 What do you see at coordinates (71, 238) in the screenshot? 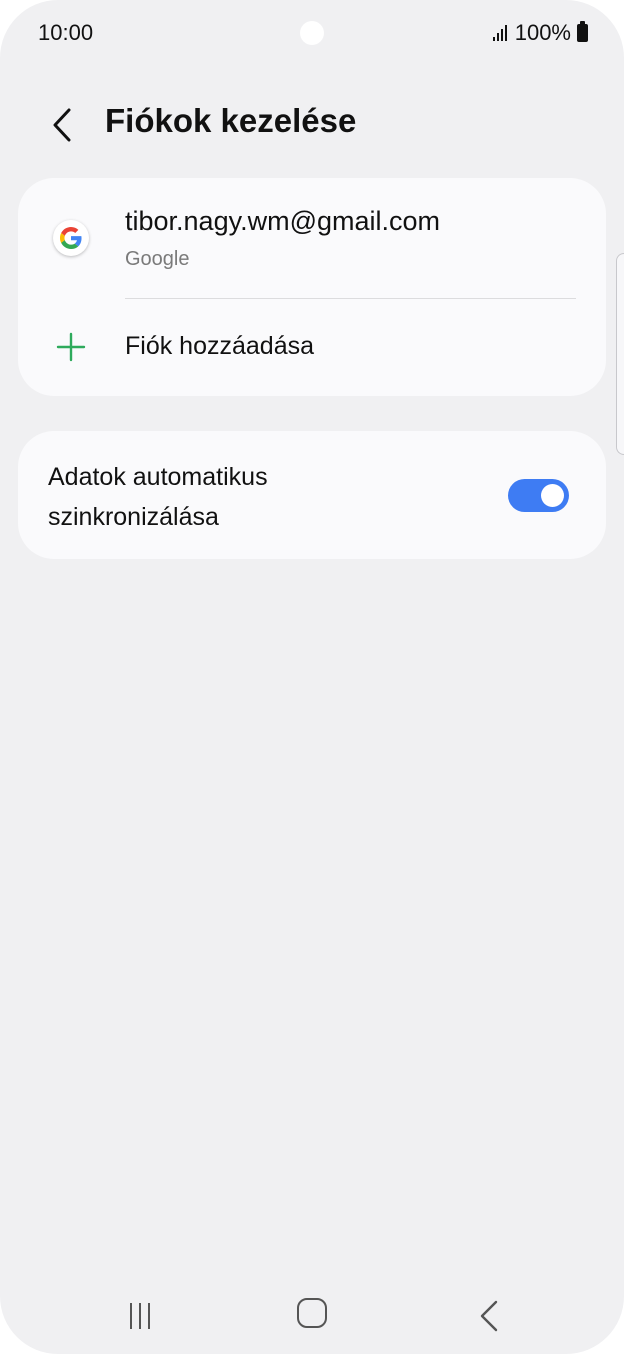
I see `google-icon` at bounding box center [71, 238].